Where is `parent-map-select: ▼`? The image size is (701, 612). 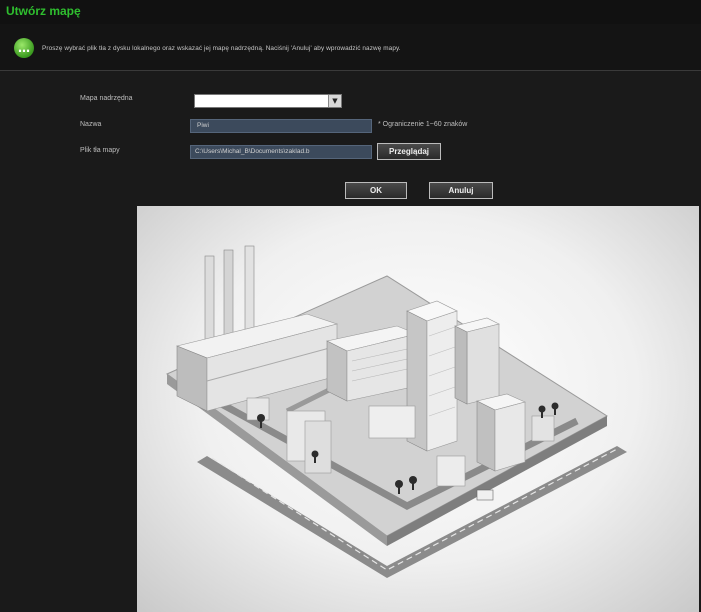 parent-map-select: ▼ is located at coordinates (268, 101).